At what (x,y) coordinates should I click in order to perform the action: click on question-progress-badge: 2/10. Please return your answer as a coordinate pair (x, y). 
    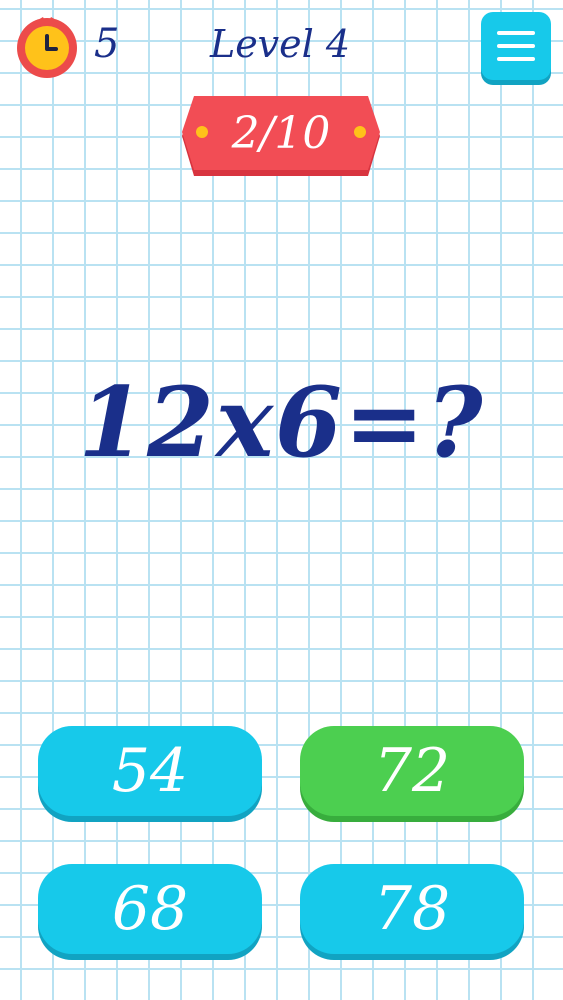
    Looking at the image, I should click on (281, 136).